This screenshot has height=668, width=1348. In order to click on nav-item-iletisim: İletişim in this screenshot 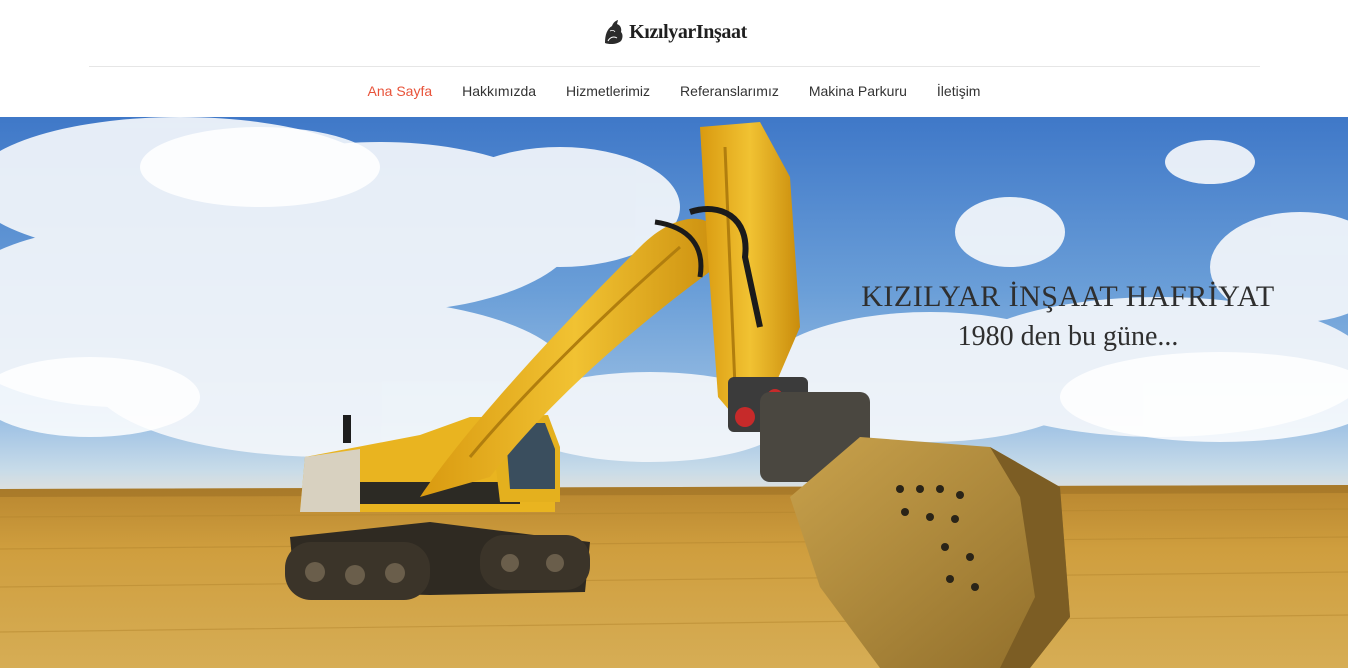, I will do `click(959, 91)`.